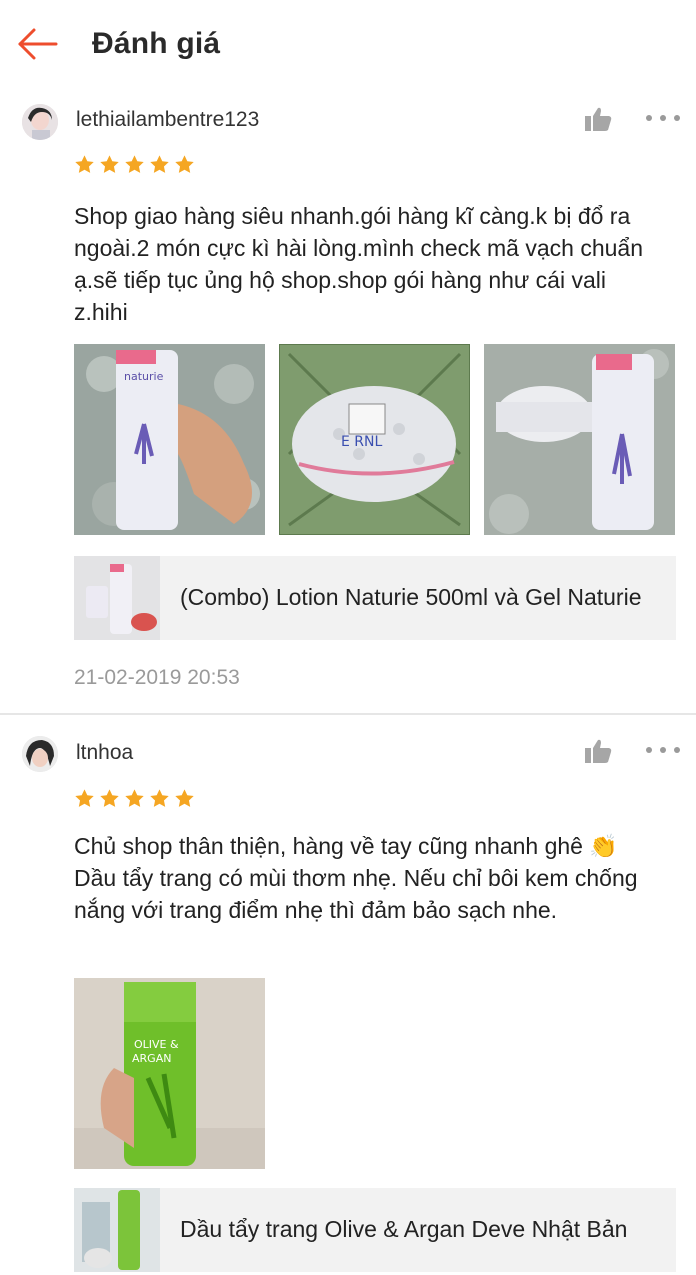 The image size is (696, 1275). Describe the element at coordinates (156, 43) in the screenshot. I see `page-title: Đánh giá` at that location.